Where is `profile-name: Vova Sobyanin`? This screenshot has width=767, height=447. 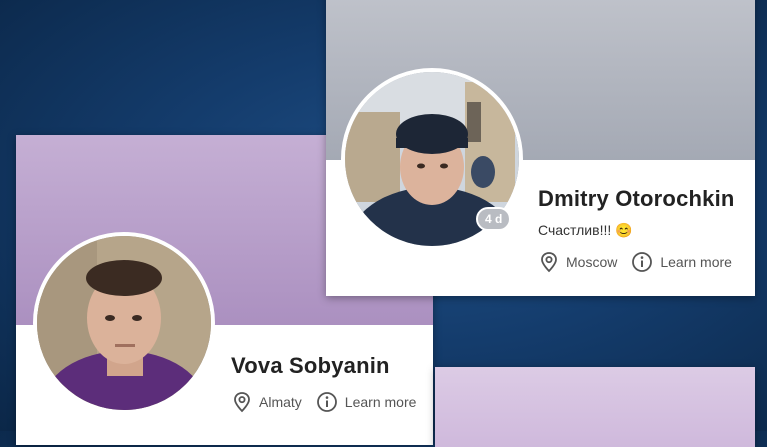 profile-name: Vova Sobyanin is located at coordinates (310, 366).